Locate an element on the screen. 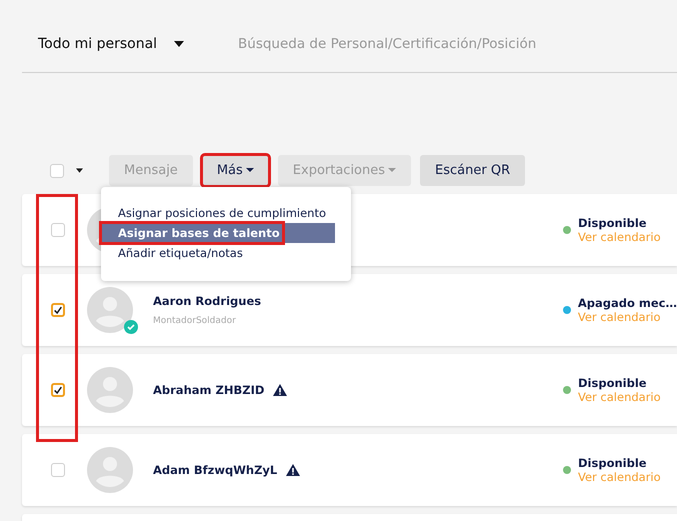 Image resolution: width=677 pixels, height=521 pixels. toolbar-button: Escáner QR is located at coordinates (473, 170).